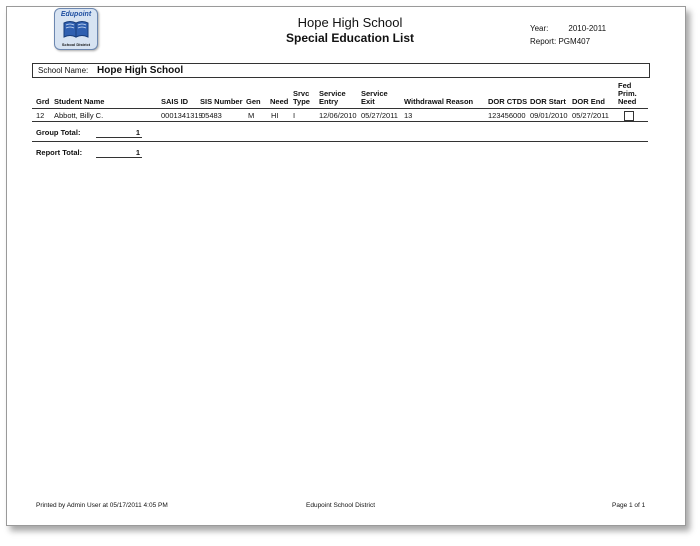 This screenshot has width=700, height=546. Describe the element at coordinates (43, 101) in the screenshot. I see `col-header-grd: Grd` at that location.